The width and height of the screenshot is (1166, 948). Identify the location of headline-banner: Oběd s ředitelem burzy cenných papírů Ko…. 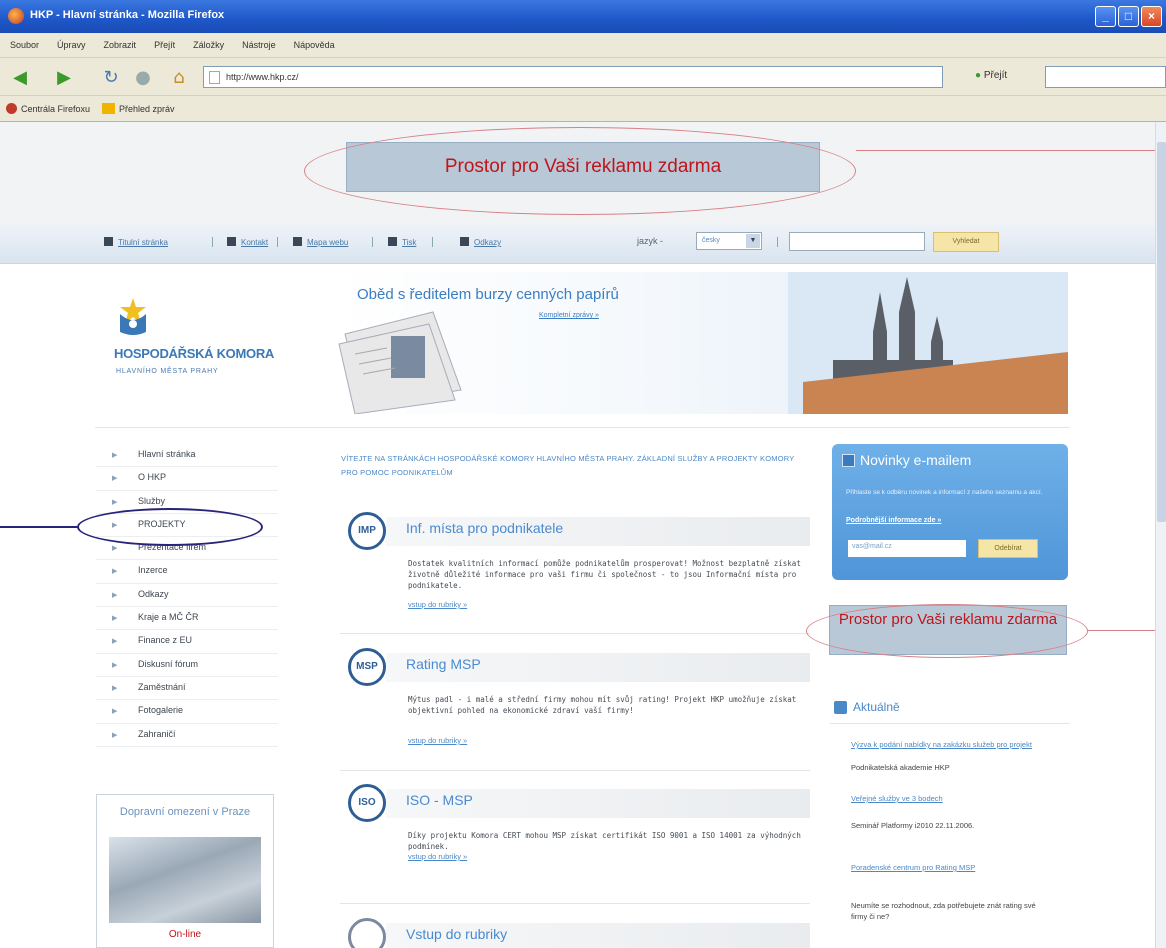
(700, 343).